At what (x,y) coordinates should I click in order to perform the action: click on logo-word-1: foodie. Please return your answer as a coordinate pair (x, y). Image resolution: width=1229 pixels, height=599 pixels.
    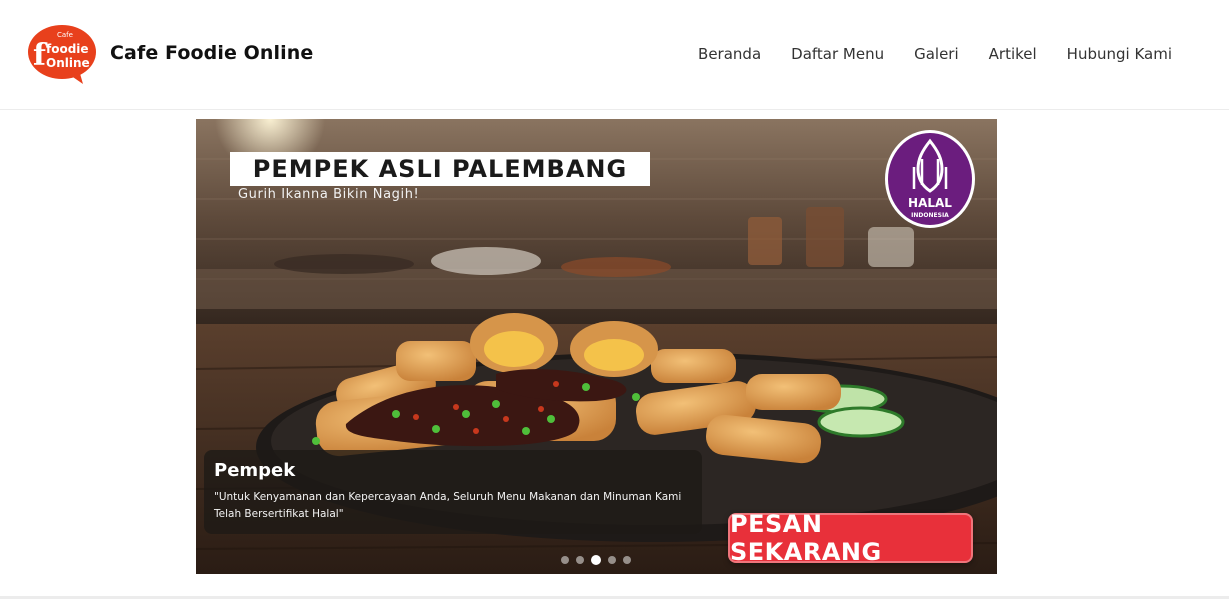
    Looking at the image, I should click on (67, 49).